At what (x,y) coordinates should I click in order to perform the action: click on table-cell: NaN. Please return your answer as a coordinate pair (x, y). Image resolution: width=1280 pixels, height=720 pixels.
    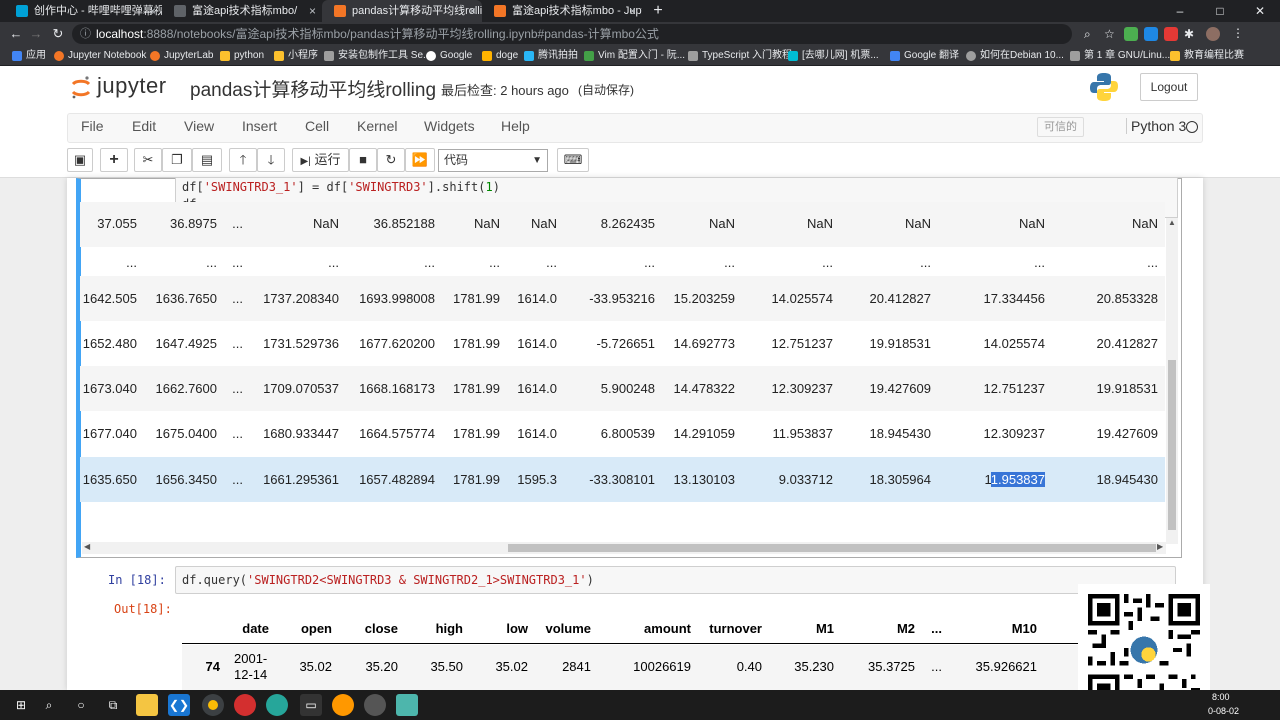
    Looking at the image, I should click on (1144, 223).